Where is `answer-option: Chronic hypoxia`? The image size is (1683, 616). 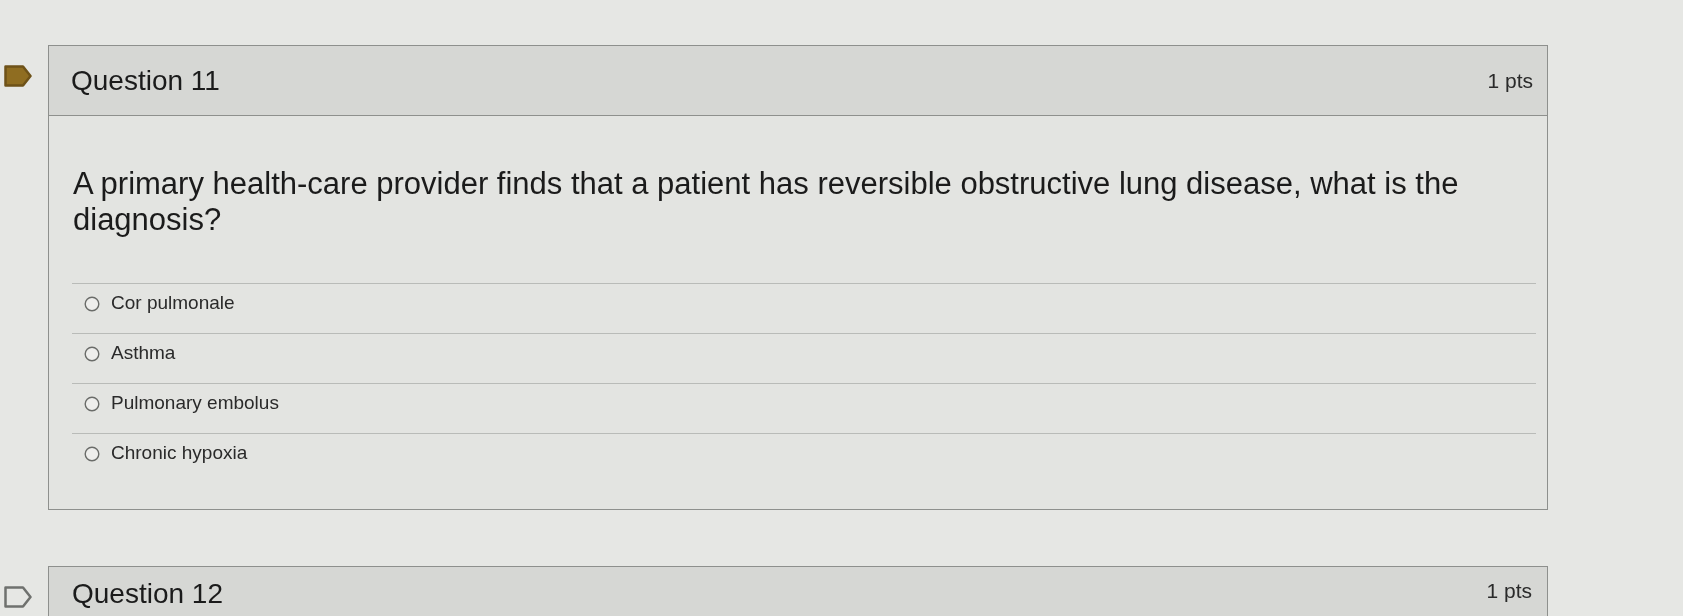
answer-option: Chronic hypoxia is located at coordinates (804, 458).